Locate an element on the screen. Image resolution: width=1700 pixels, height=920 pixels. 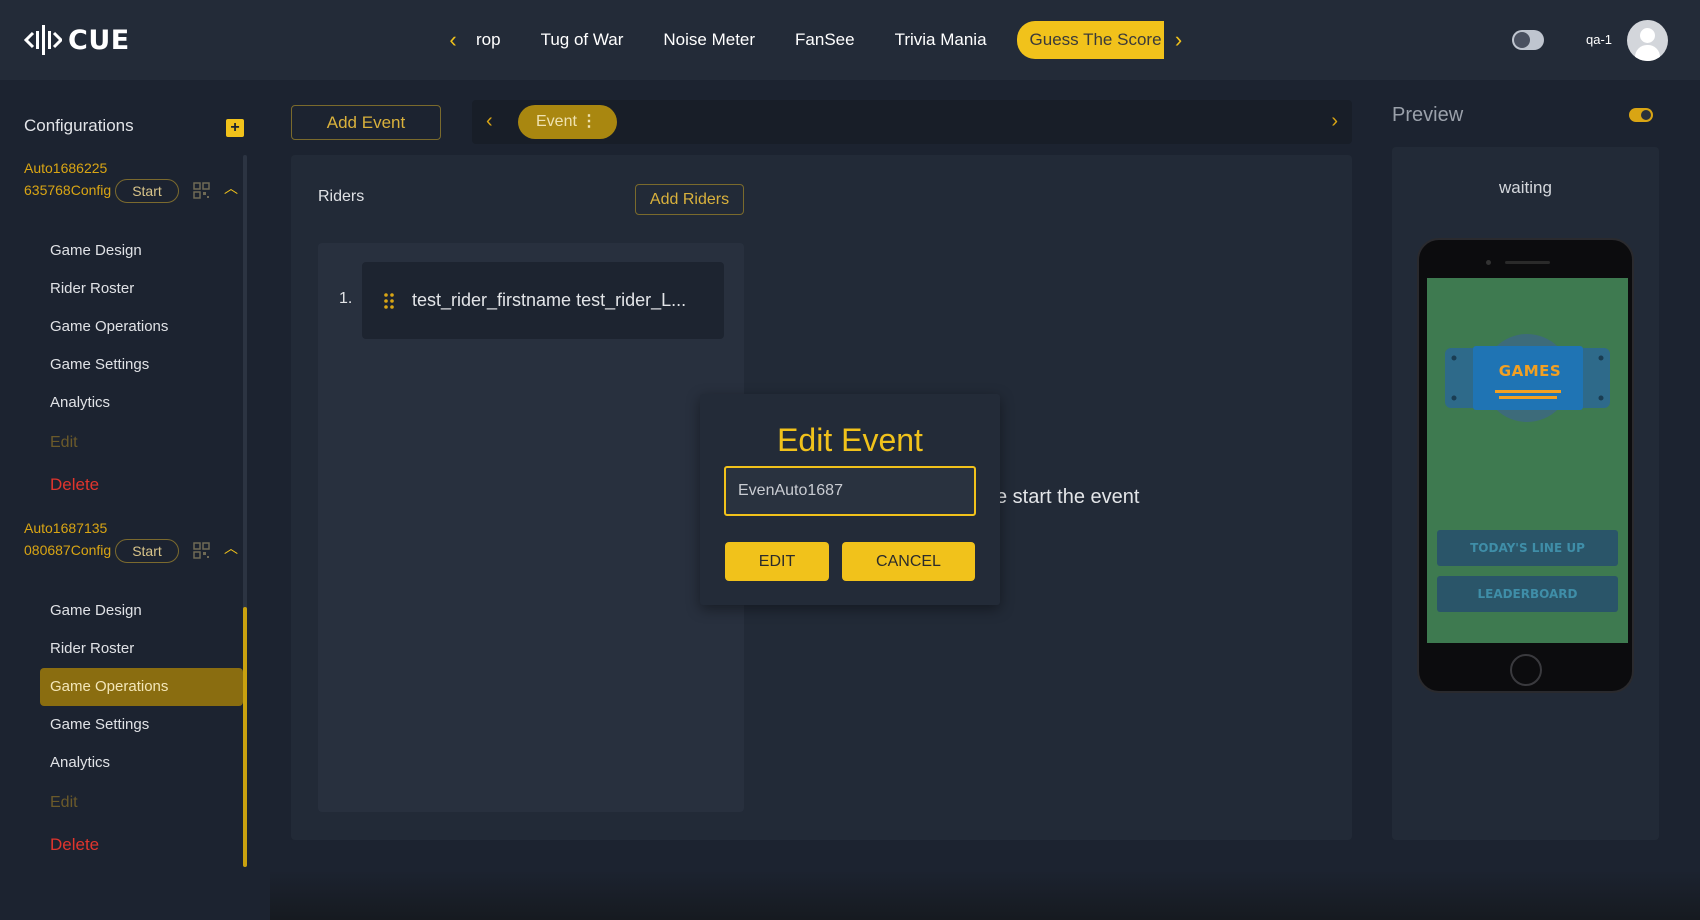
event-chip-label: Event is located at coordinates (556, 121).